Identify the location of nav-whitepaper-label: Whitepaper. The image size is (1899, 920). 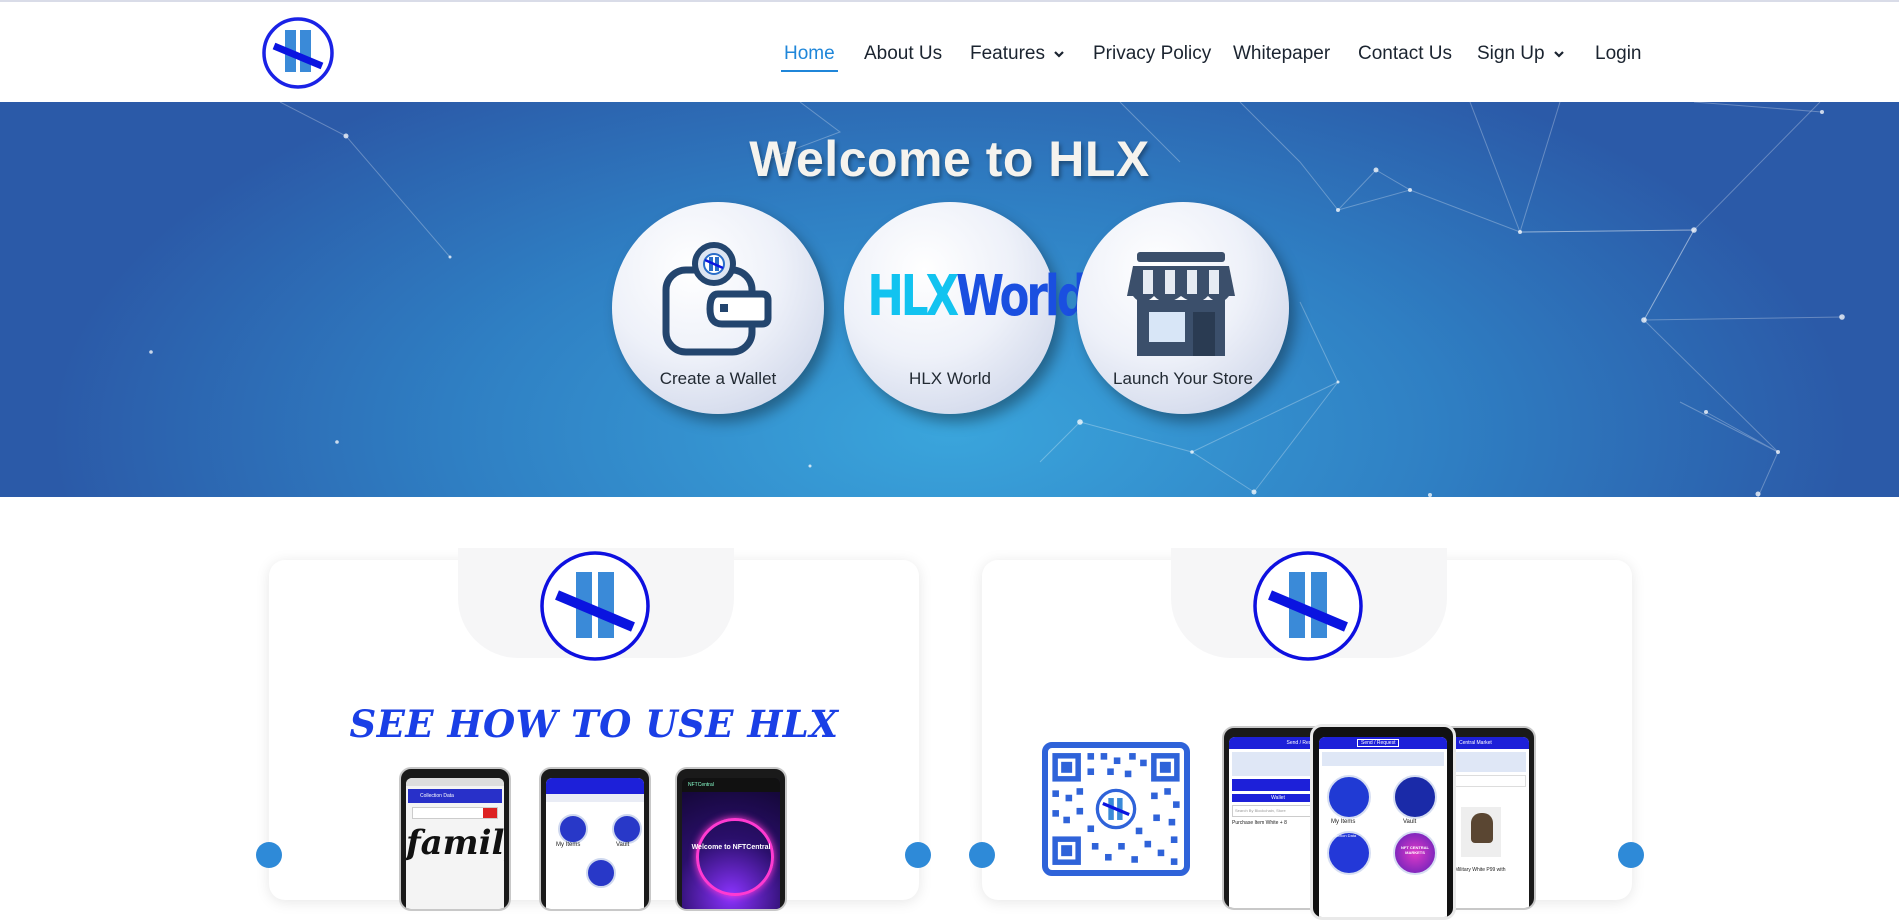
(1282, 53).